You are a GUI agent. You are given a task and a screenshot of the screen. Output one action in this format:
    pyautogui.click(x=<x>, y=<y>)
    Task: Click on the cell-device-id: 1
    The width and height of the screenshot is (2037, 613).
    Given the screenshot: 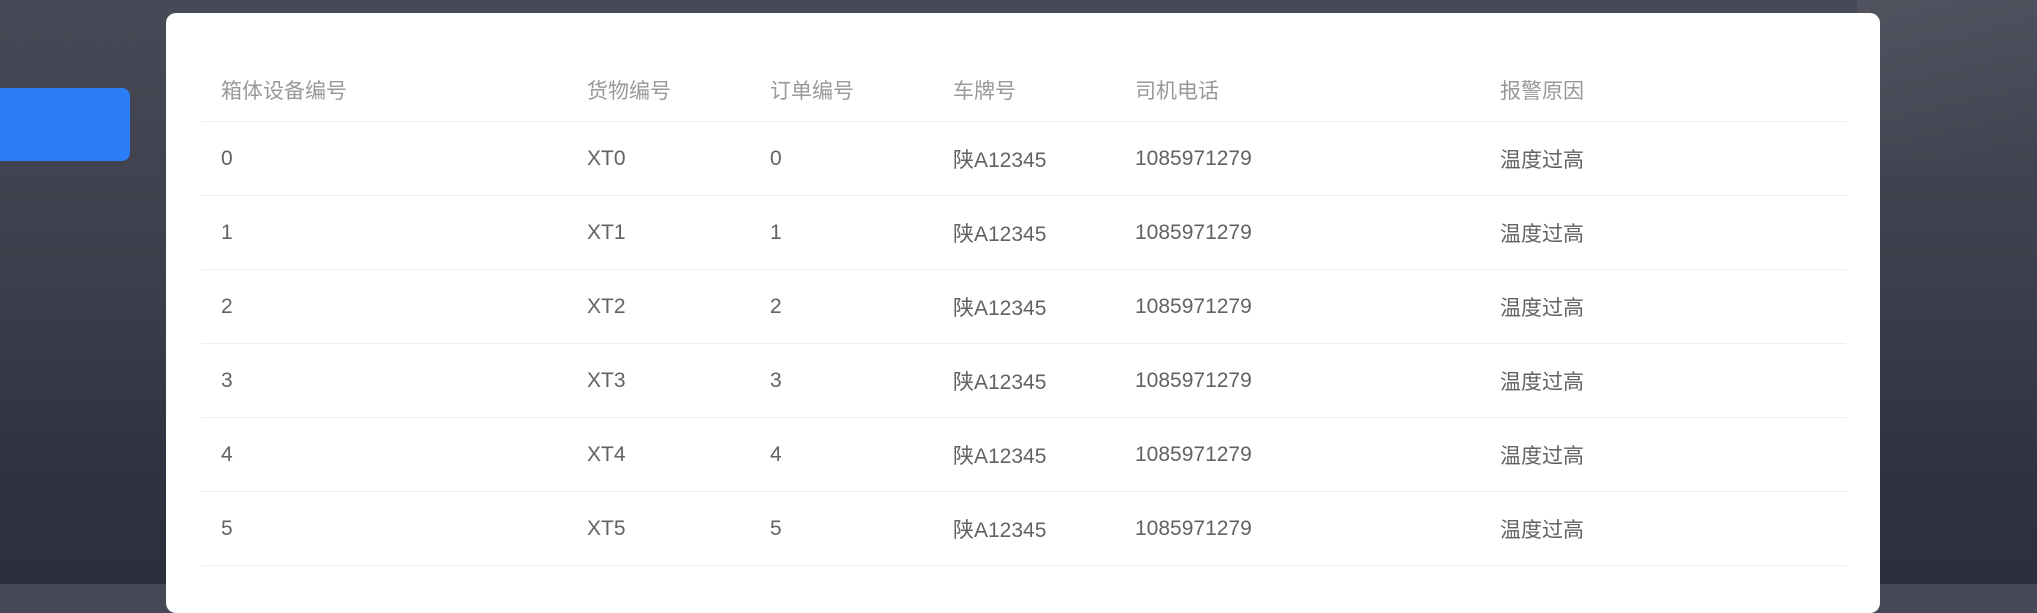 What is the action you would take?
    pyautogui.click(x=384, y=232)
    